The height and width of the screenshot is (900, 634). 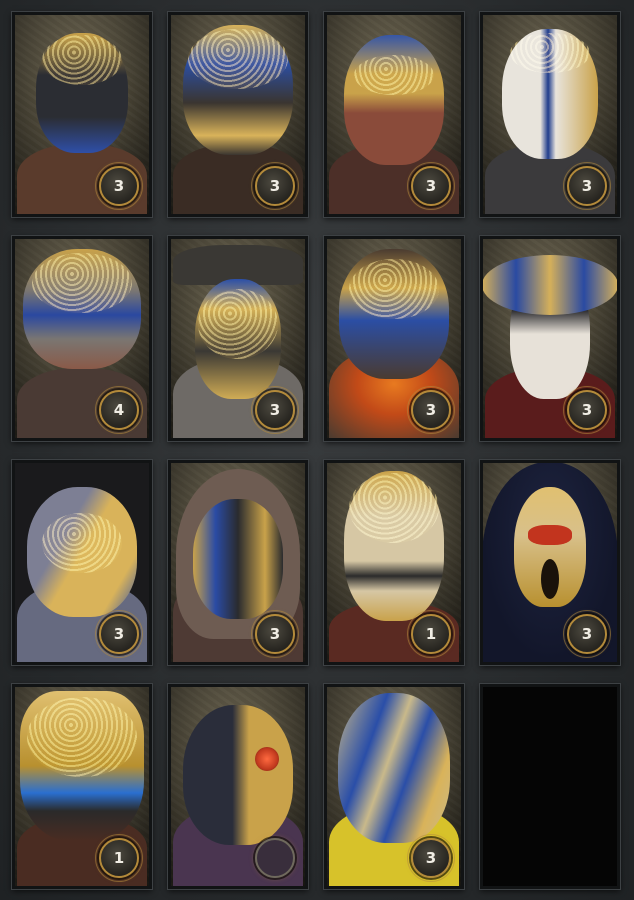 I want to click on mask-card-10: 3, so click(x=238, y=562).